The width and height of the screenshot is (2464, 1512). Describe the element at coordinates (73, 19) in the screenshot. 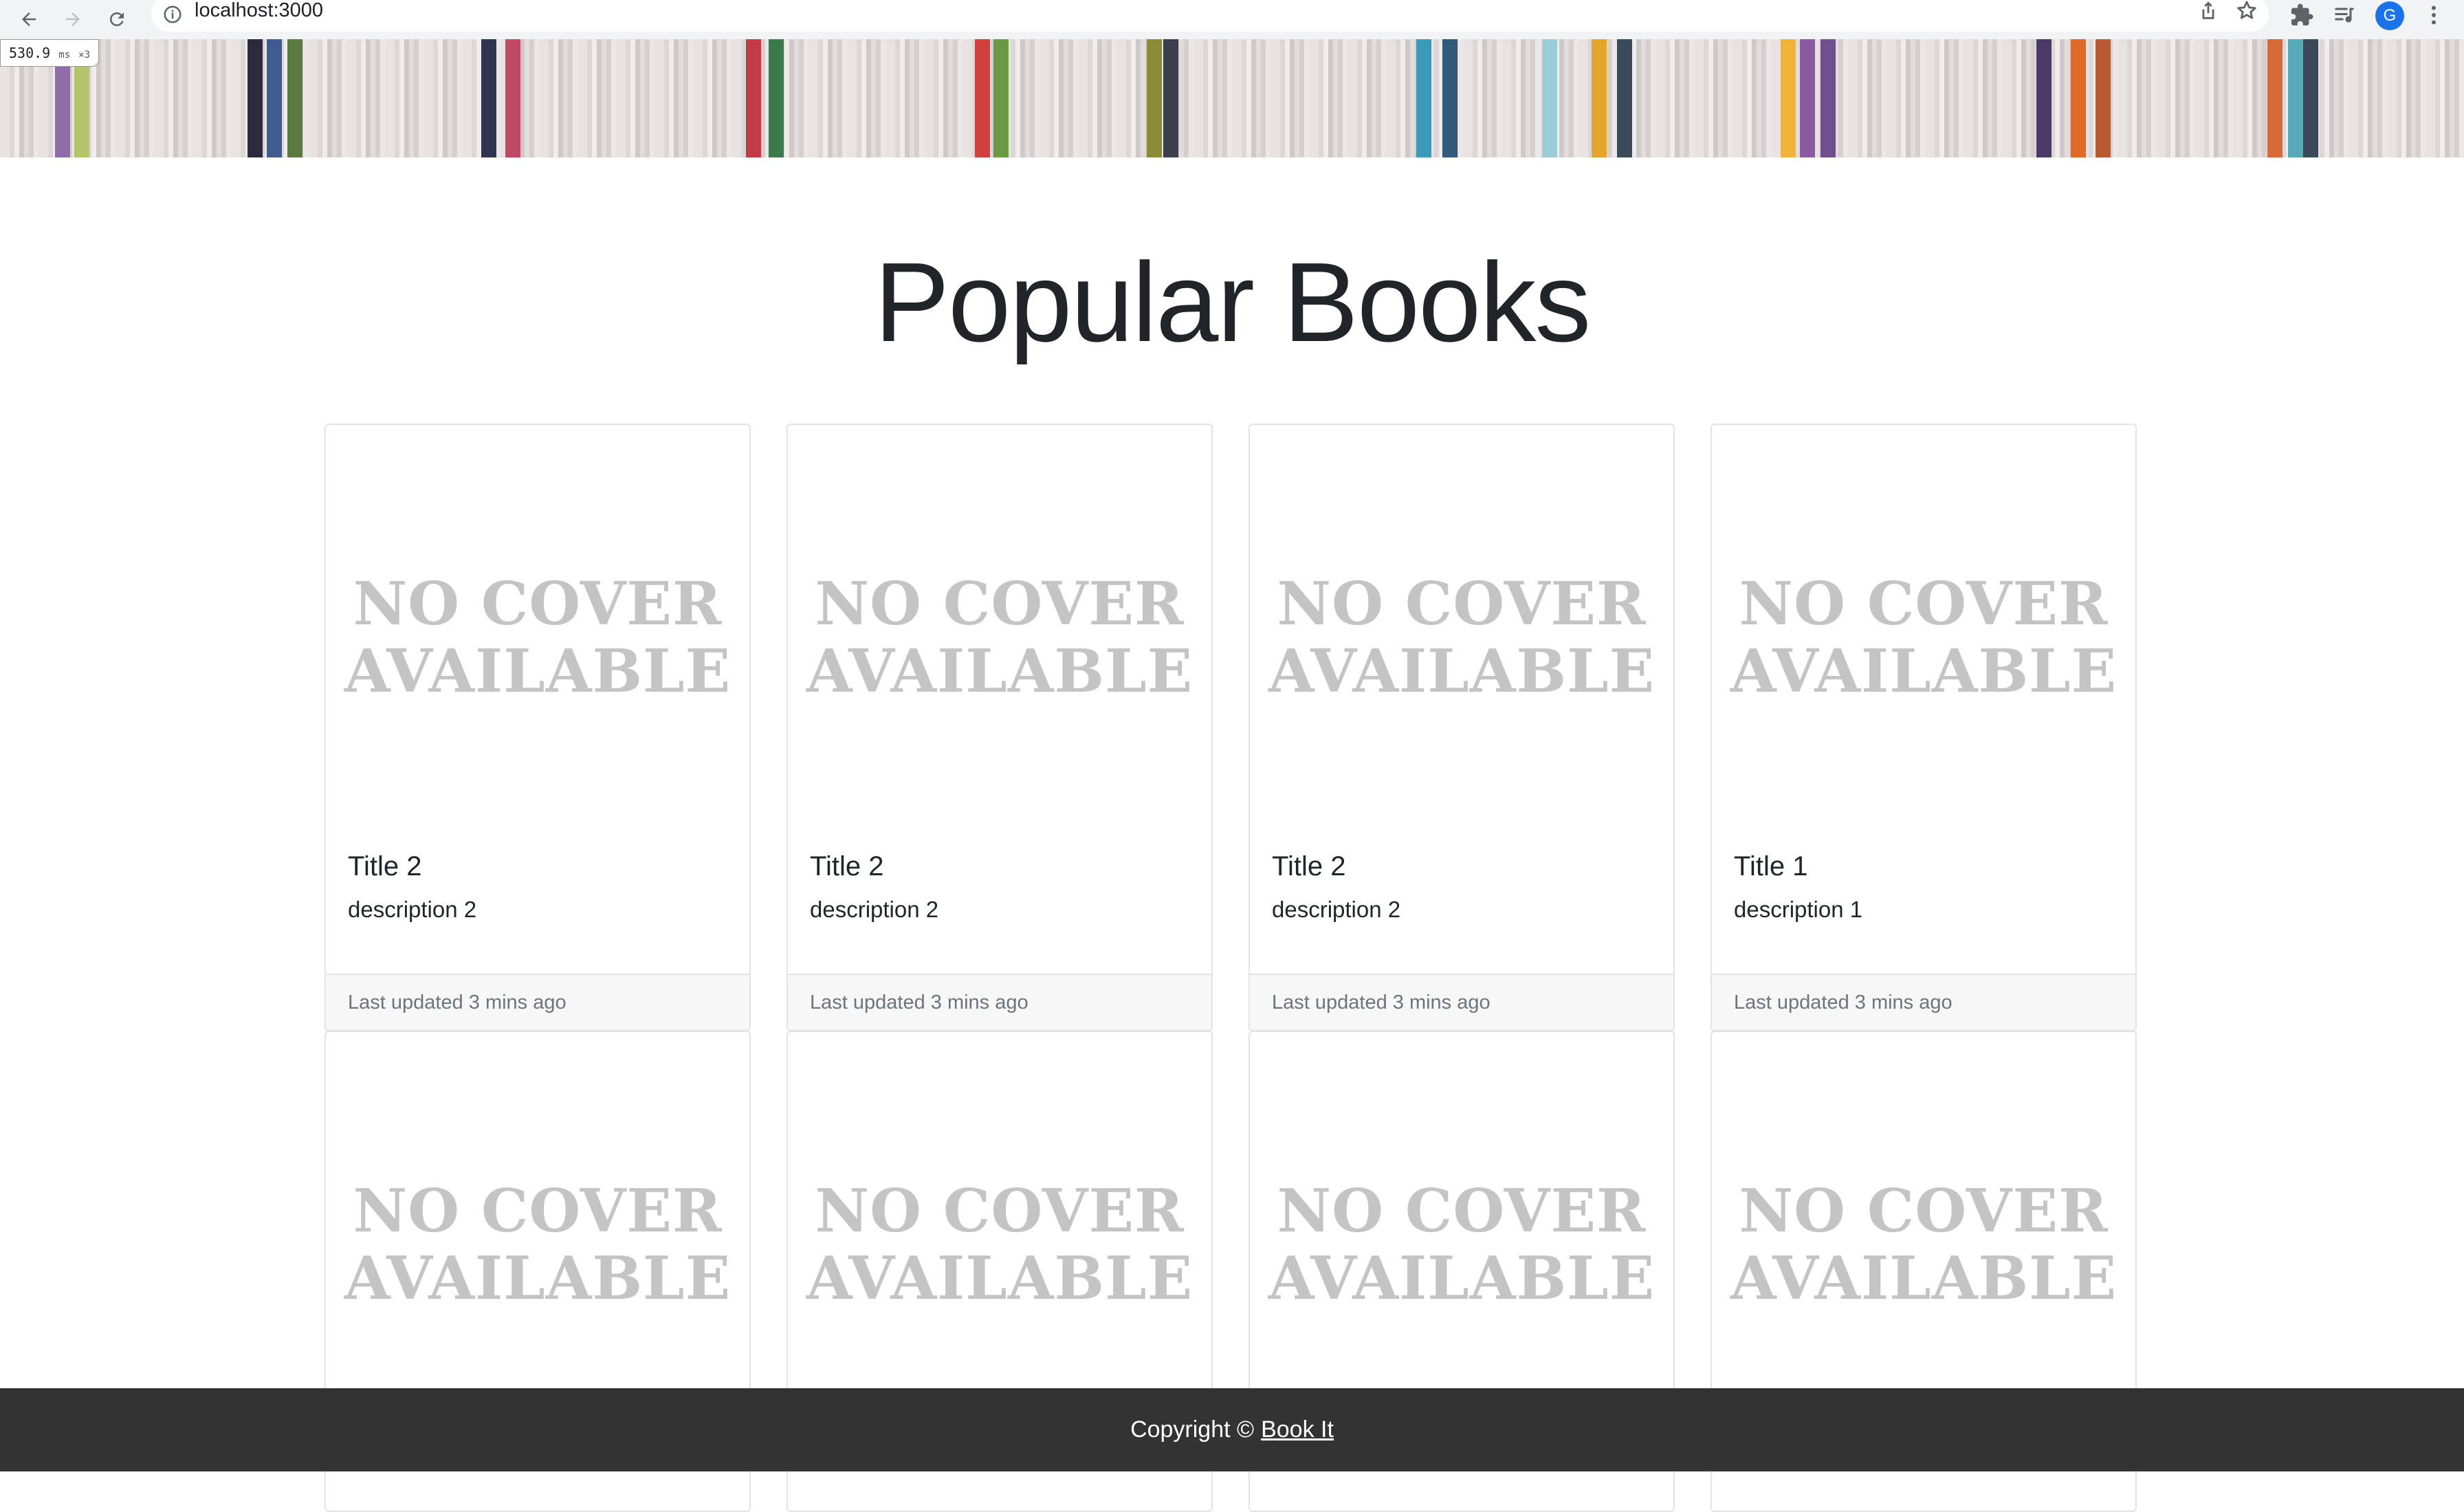

I see `forward-icon` at that location.